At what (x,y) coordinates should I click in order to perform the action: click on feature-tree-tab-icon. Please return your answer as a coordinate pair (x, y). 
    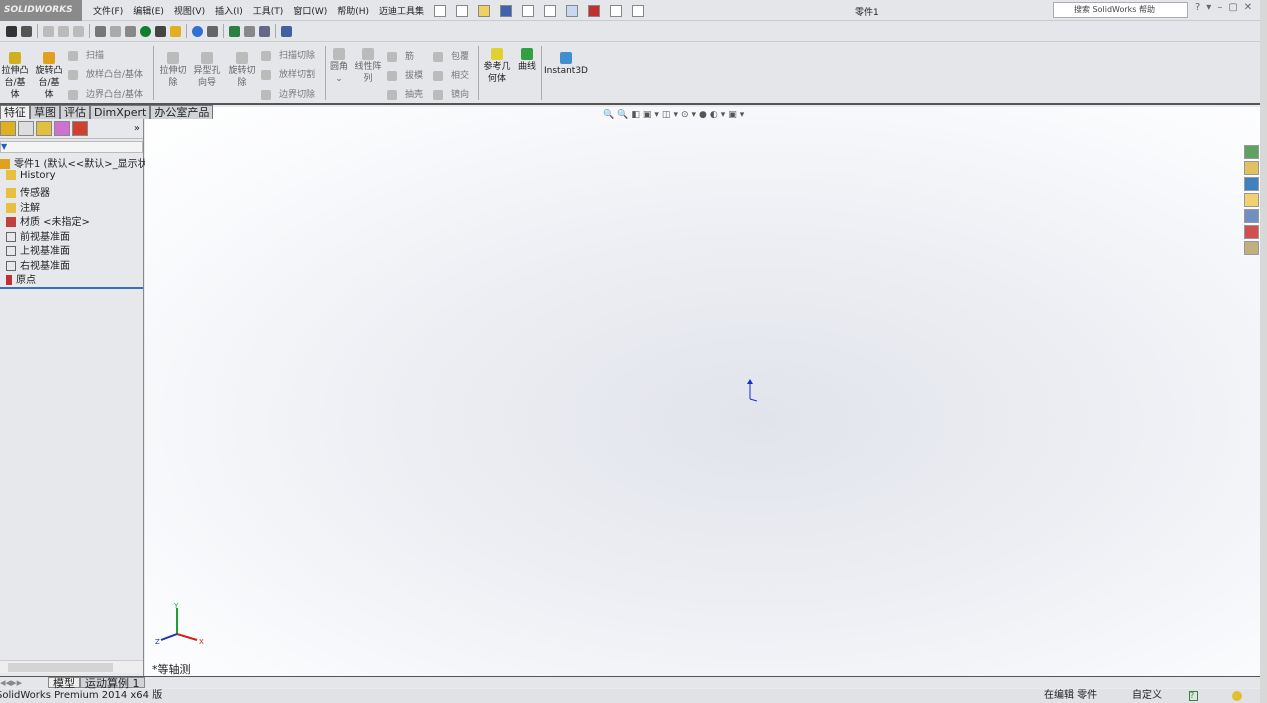
    Looking at the image, I should click on (8, 128).